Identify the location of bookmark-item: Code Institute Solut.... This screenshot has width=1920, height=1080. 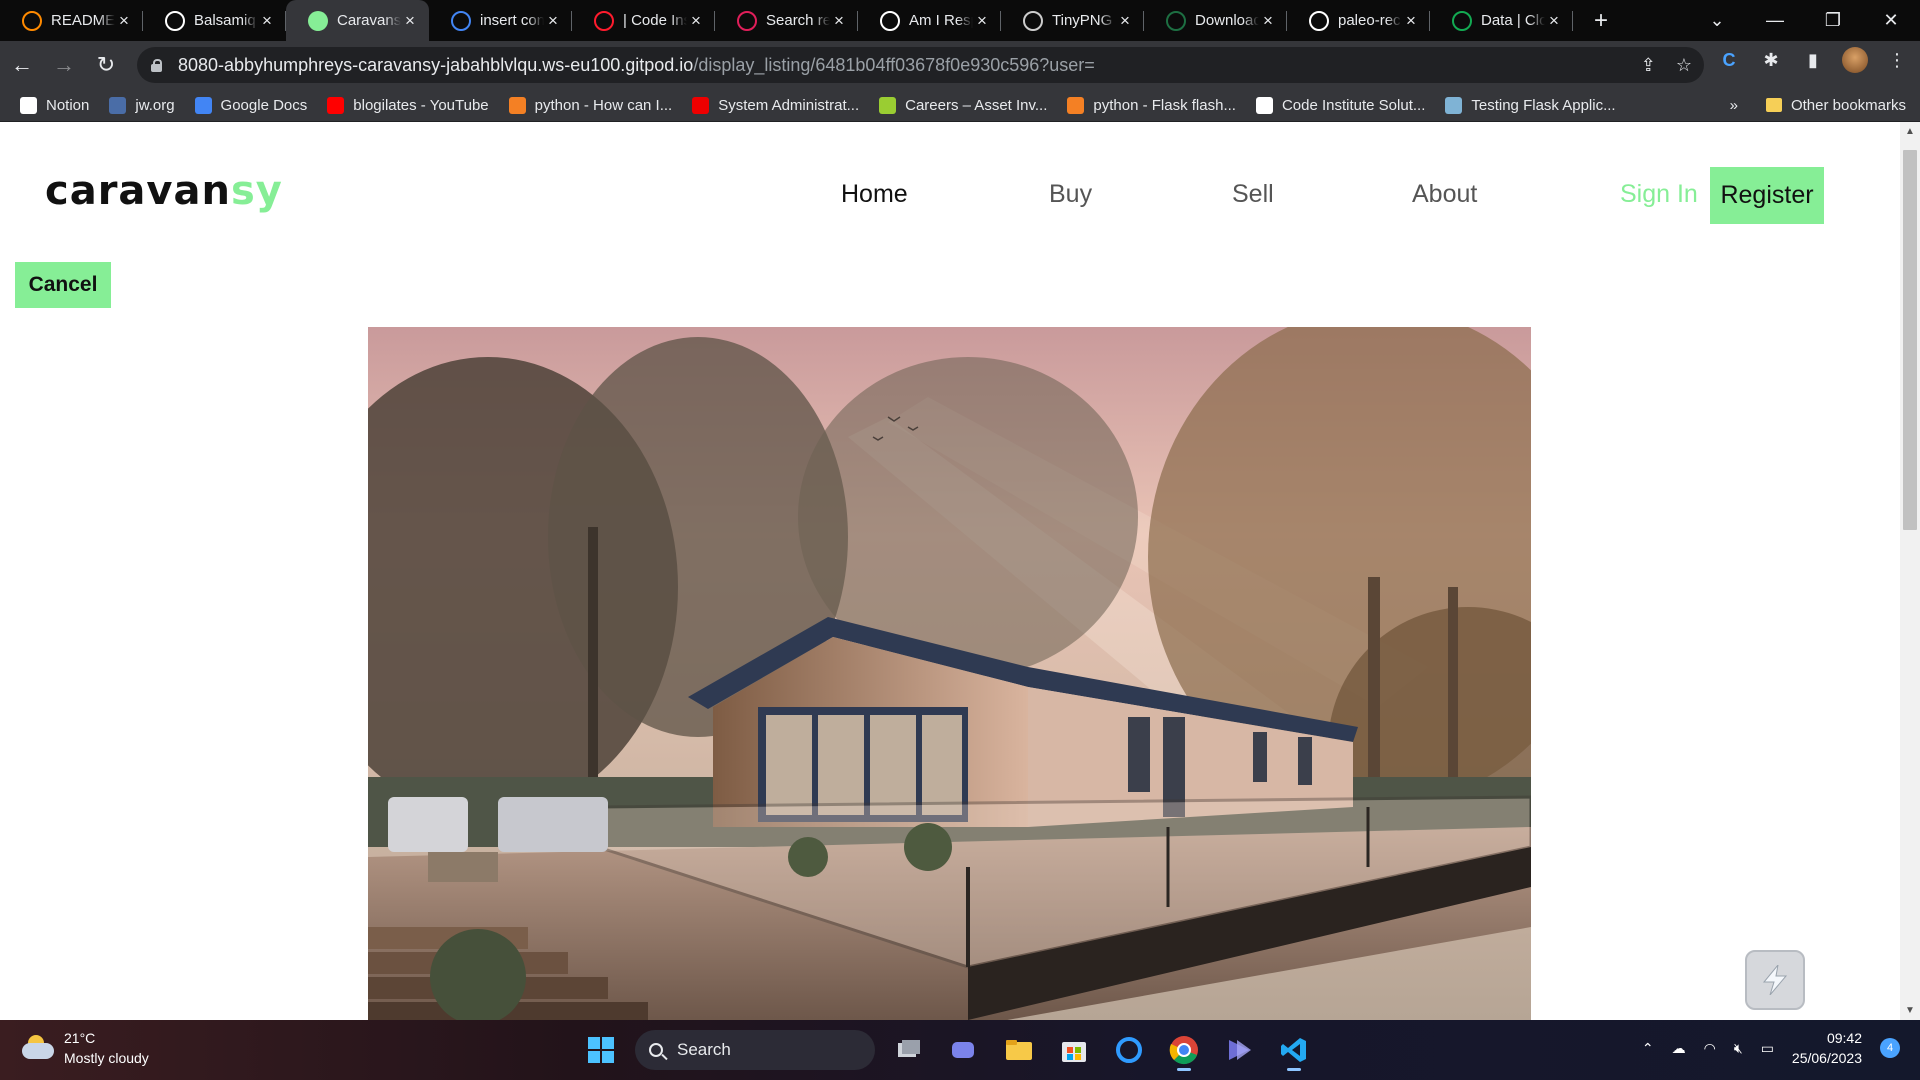
(1340, 105).